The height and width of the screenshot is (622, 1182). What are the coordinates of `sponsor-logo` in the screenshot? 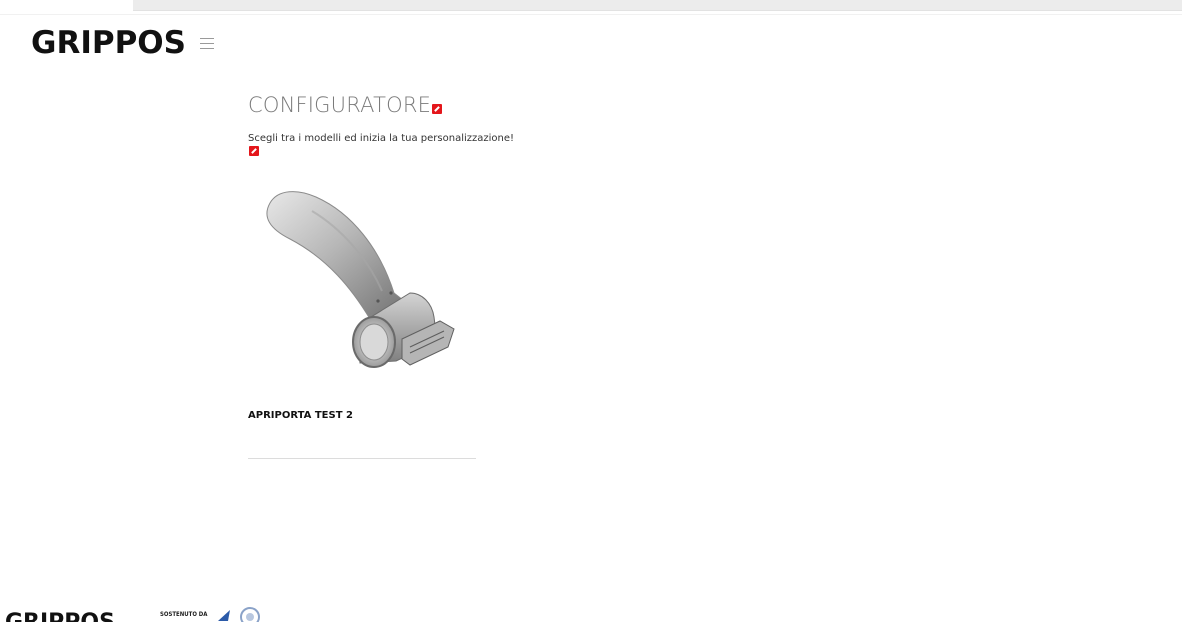 It's located at (239, 614).